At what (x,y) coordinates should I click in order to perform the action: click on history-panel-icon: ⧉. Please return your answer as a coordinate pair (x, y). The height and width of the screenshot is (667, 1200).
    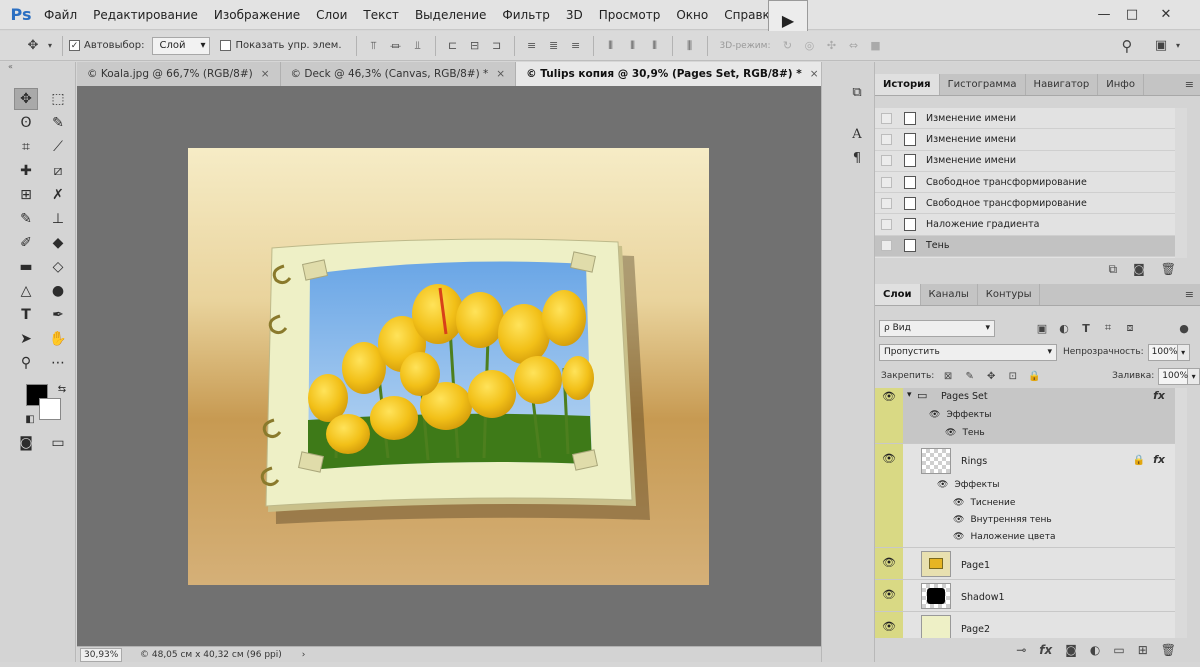
    Looking at the image, I should click on (857, 92).